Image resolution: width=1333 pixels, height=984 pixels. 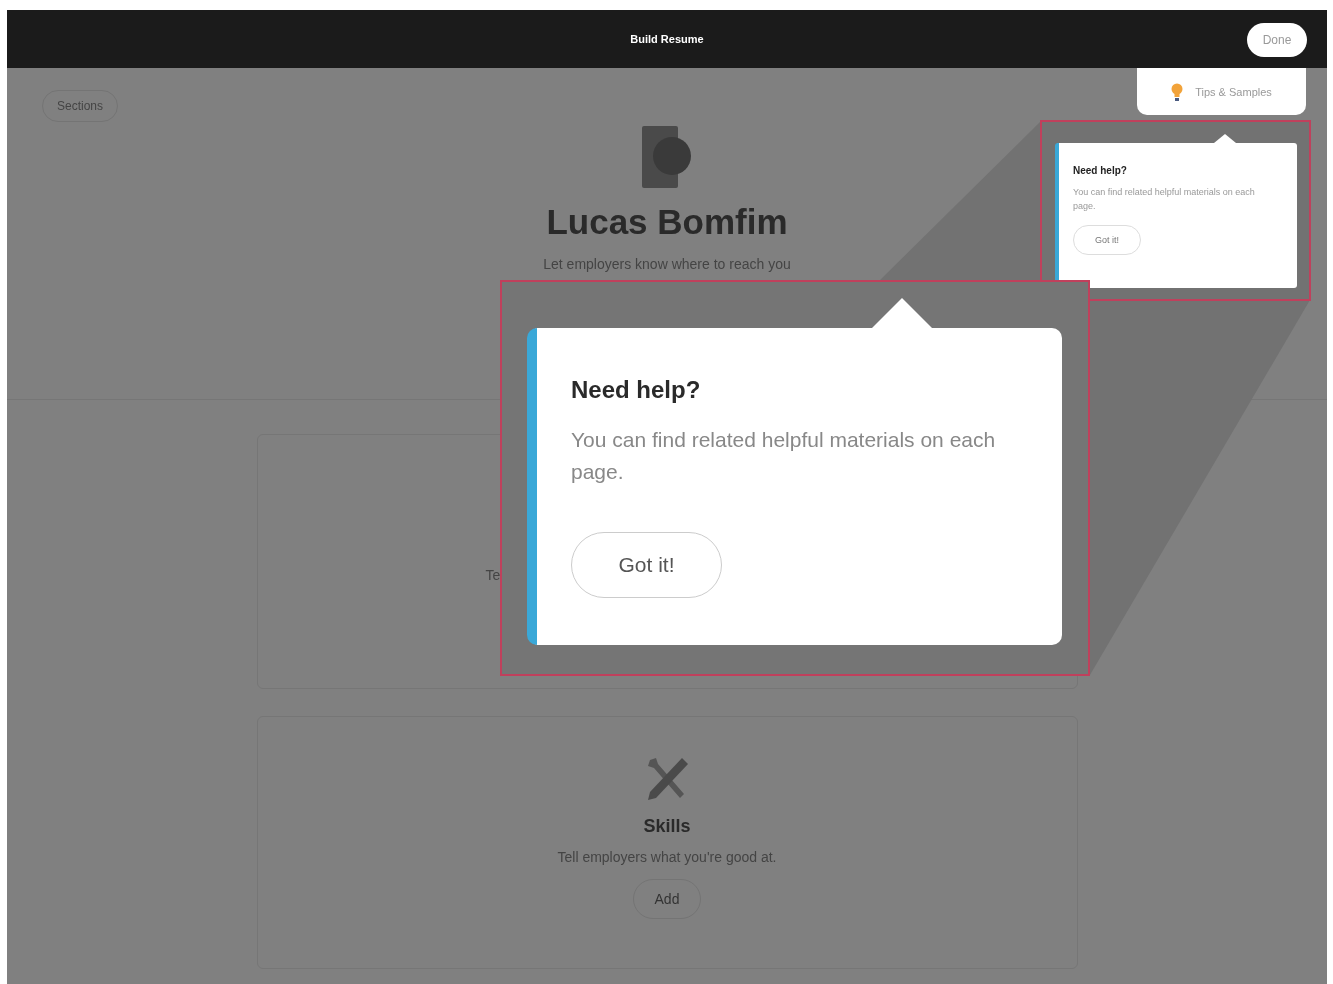 What do you see at coordinates (667, 39) in the screenshot?
I see `page-title: Build Resume` at bounding box center [667, 39].